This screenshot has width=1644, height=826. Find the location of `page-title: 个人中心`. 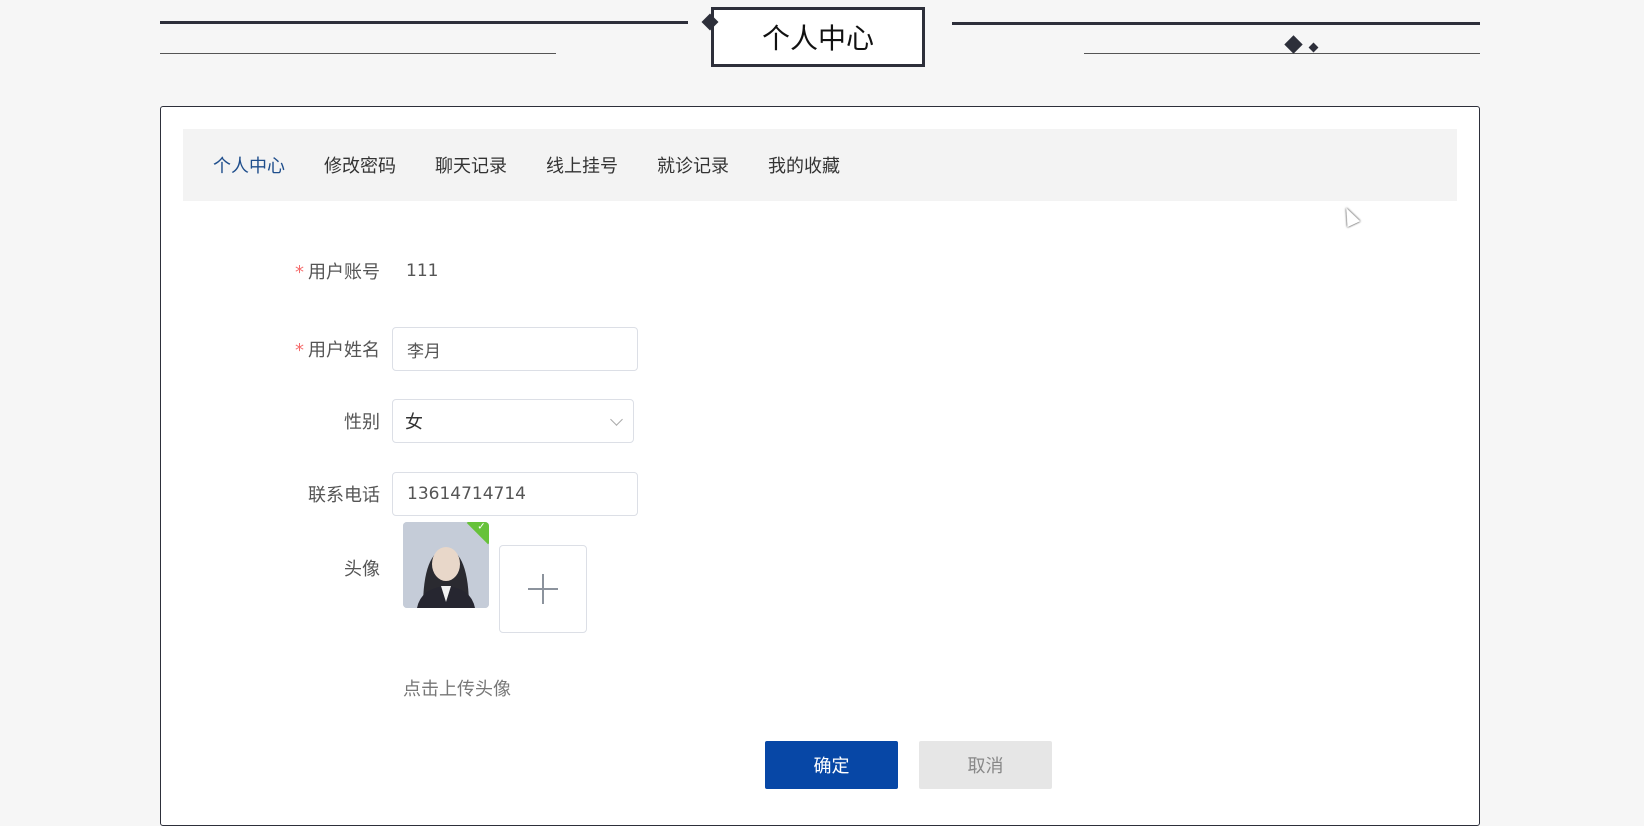

page-title: 个人中心 is located at coordinates (818, 37).